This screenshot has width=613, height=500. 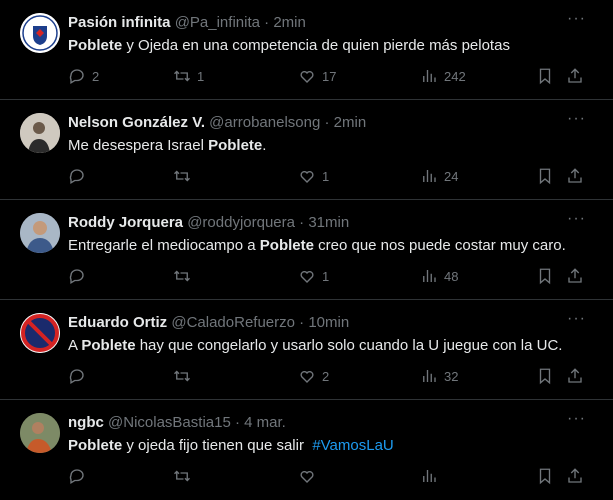 I want to click on views-button: 48, so click(x=439, y=276).